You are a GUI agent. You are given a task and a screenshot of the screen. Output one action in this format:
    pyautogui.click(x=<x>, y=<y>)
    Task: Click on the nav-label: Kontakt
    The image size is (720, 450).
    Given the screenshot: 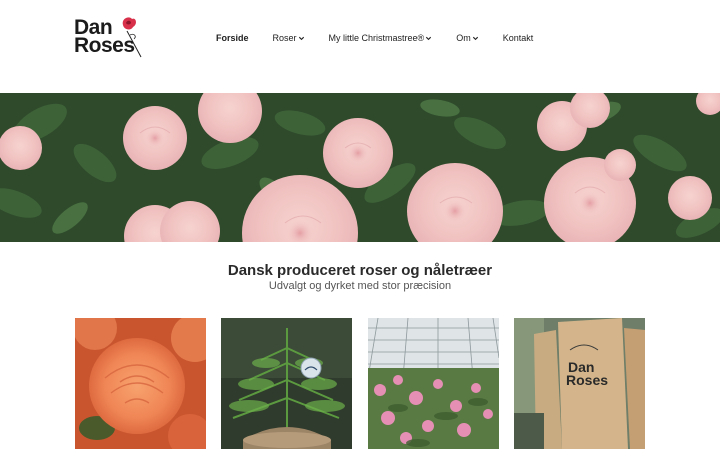 What is the action you would take?
    pyautogui.click(x=518, y=38)
    